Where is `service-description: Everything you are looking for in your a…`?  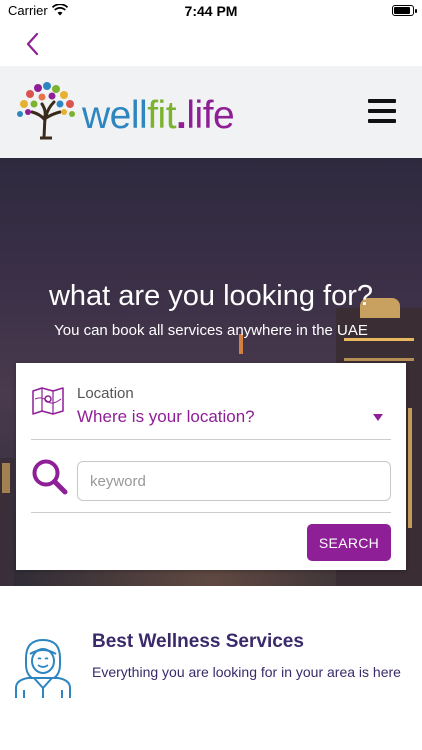
service-description: Everything you are looking for in your a… is located at coordinates (246, 672).